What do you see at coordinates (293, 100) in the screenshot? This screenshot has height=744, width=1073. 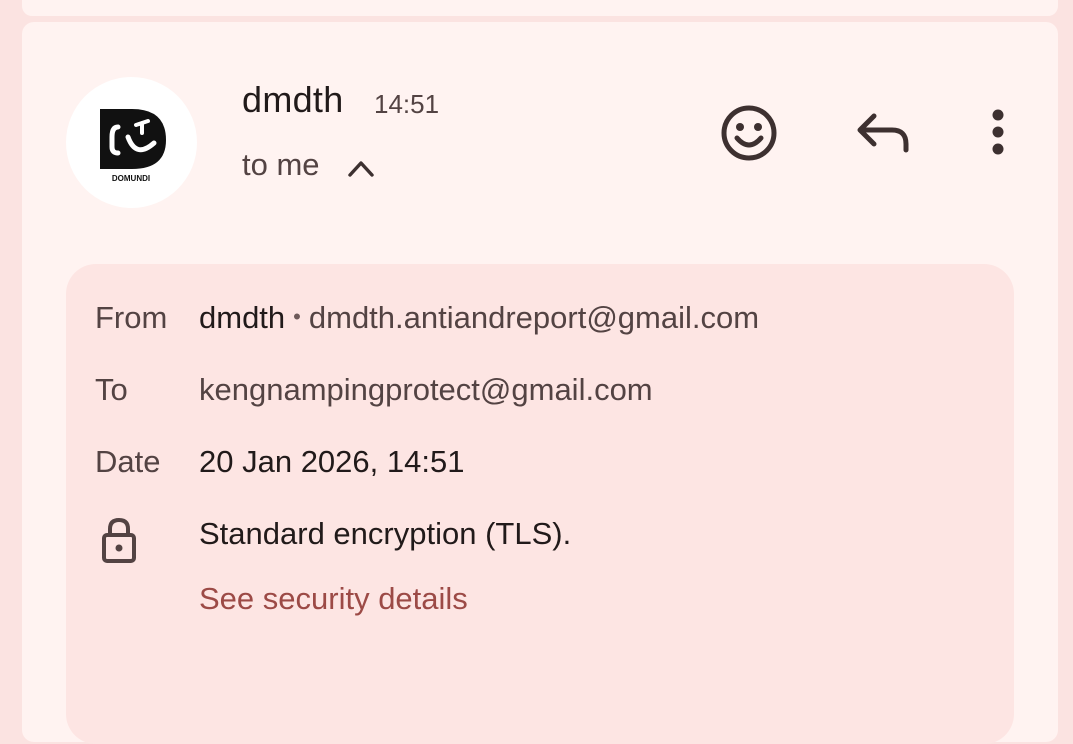 I see `sender-name: dmdth` at bounding box center [293, 100].